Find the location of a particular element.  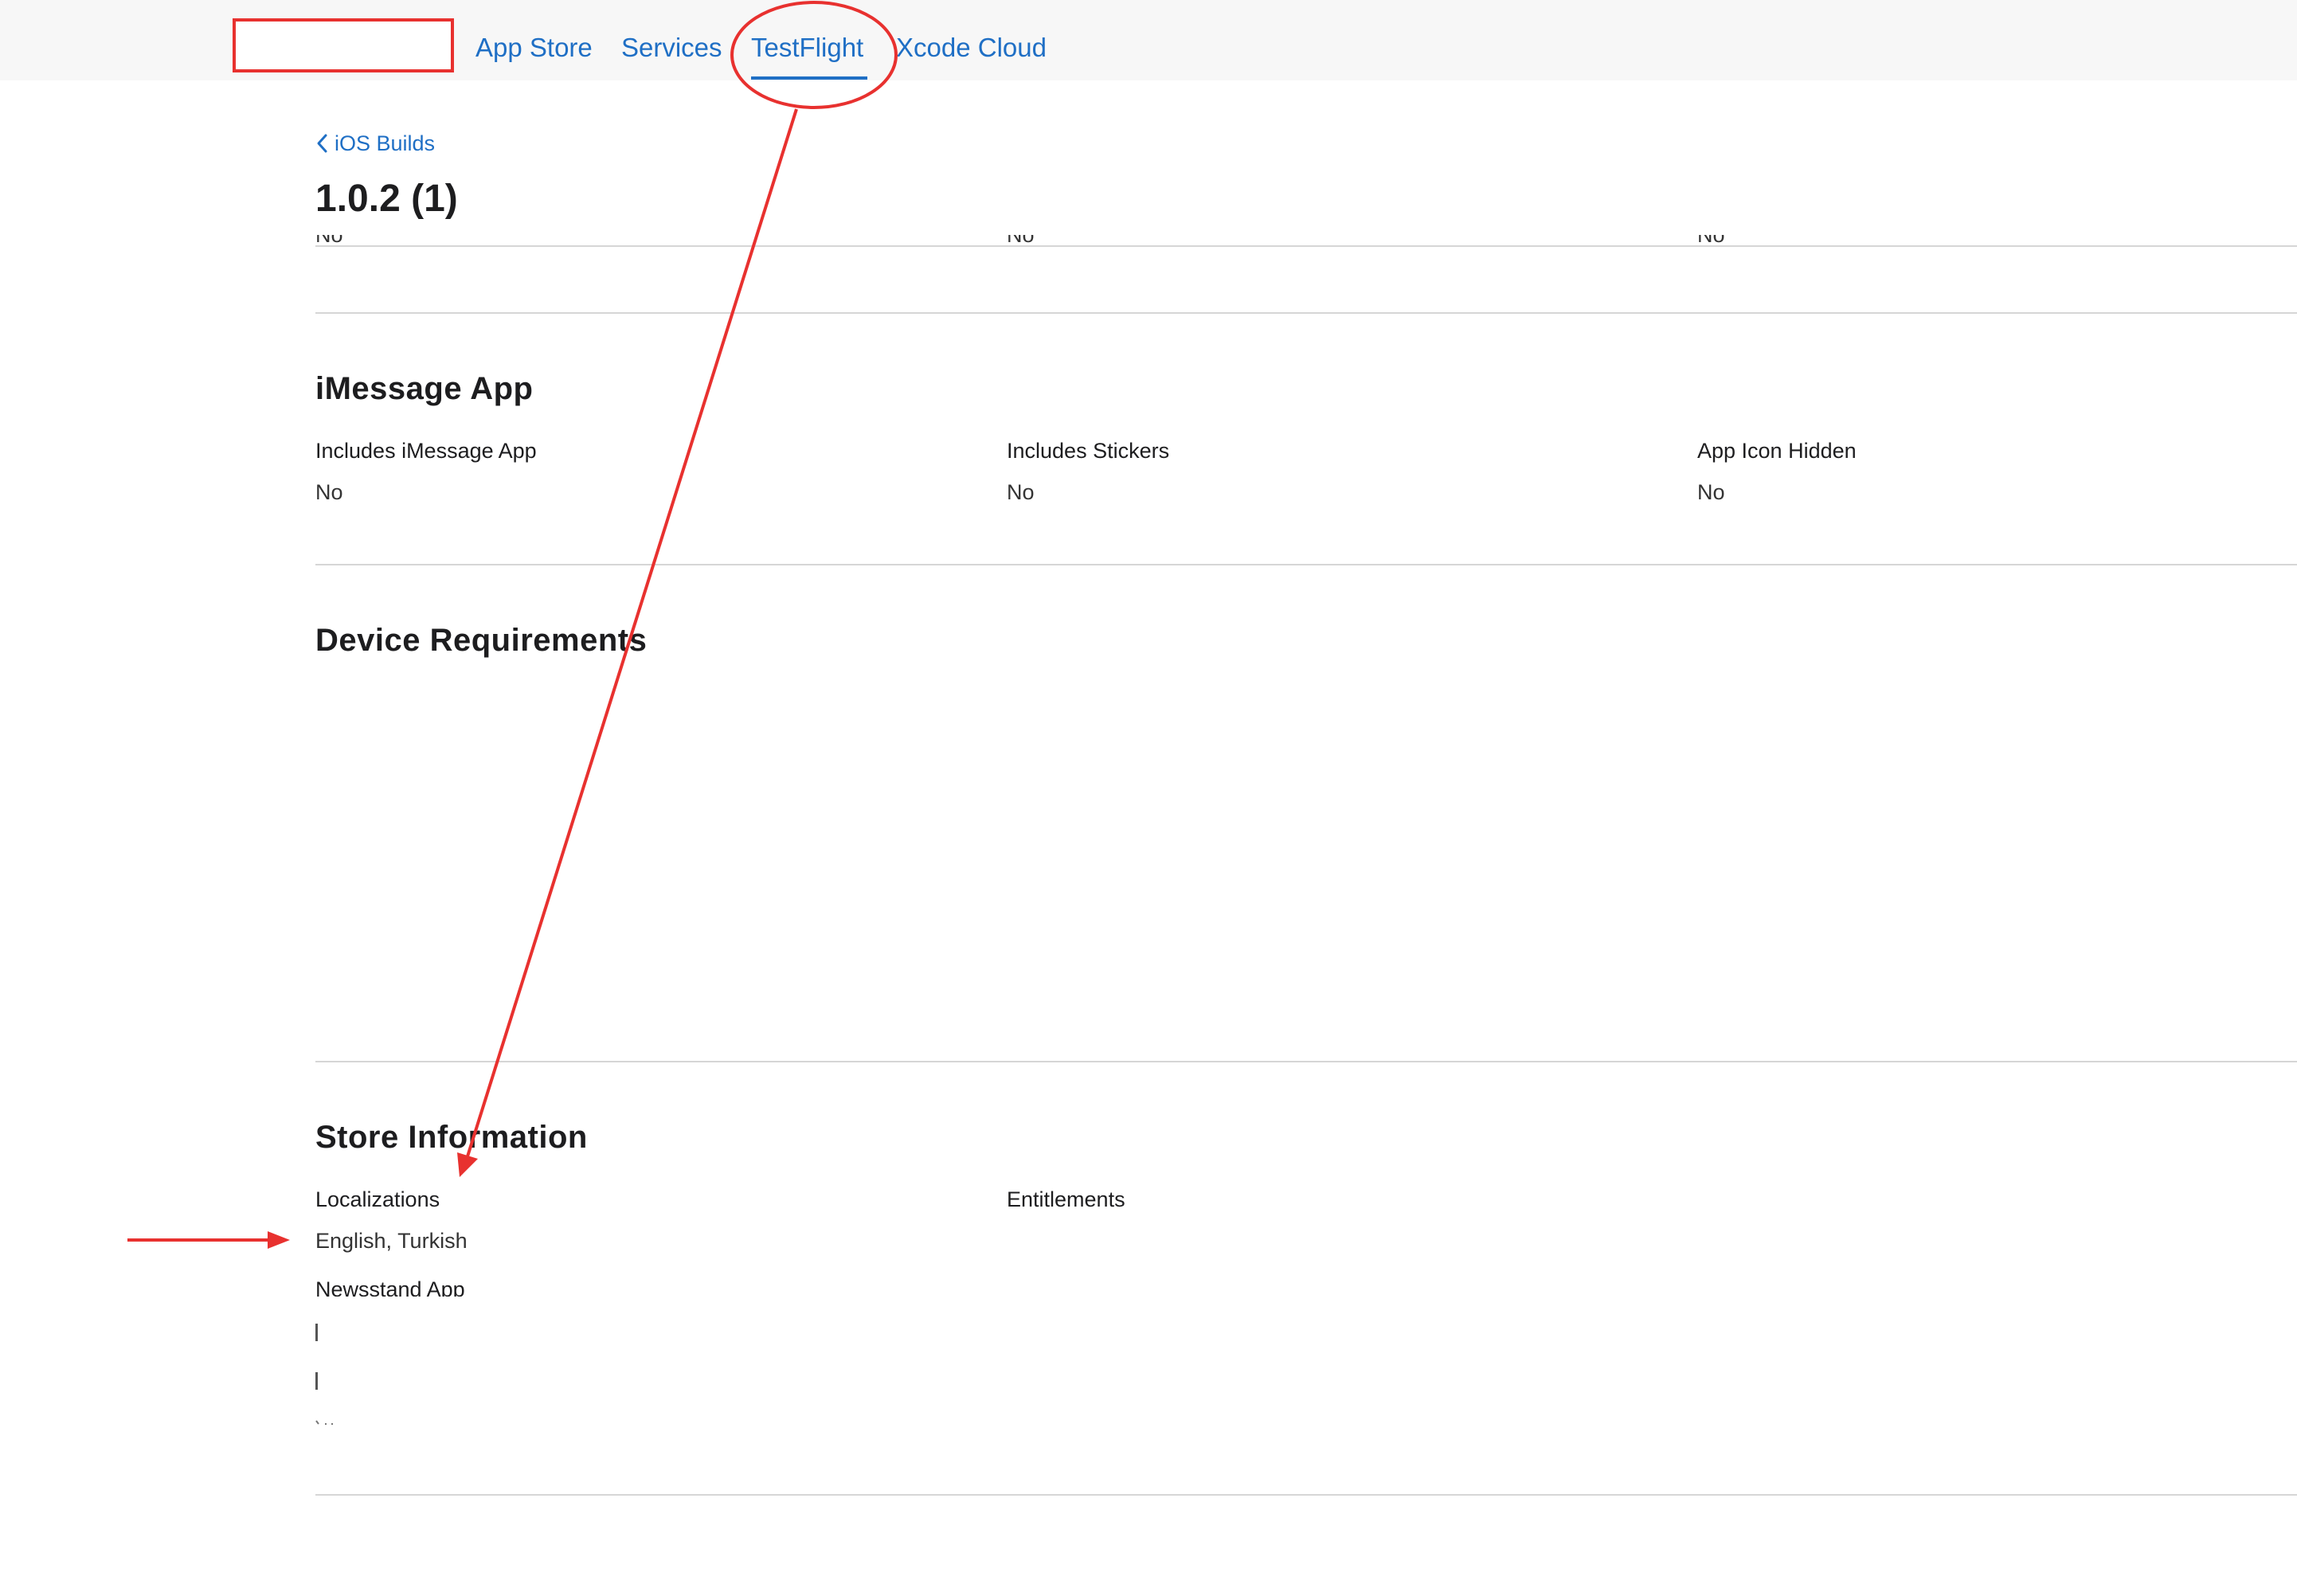

side-arrow-head is located at coordinates (279, 1240).